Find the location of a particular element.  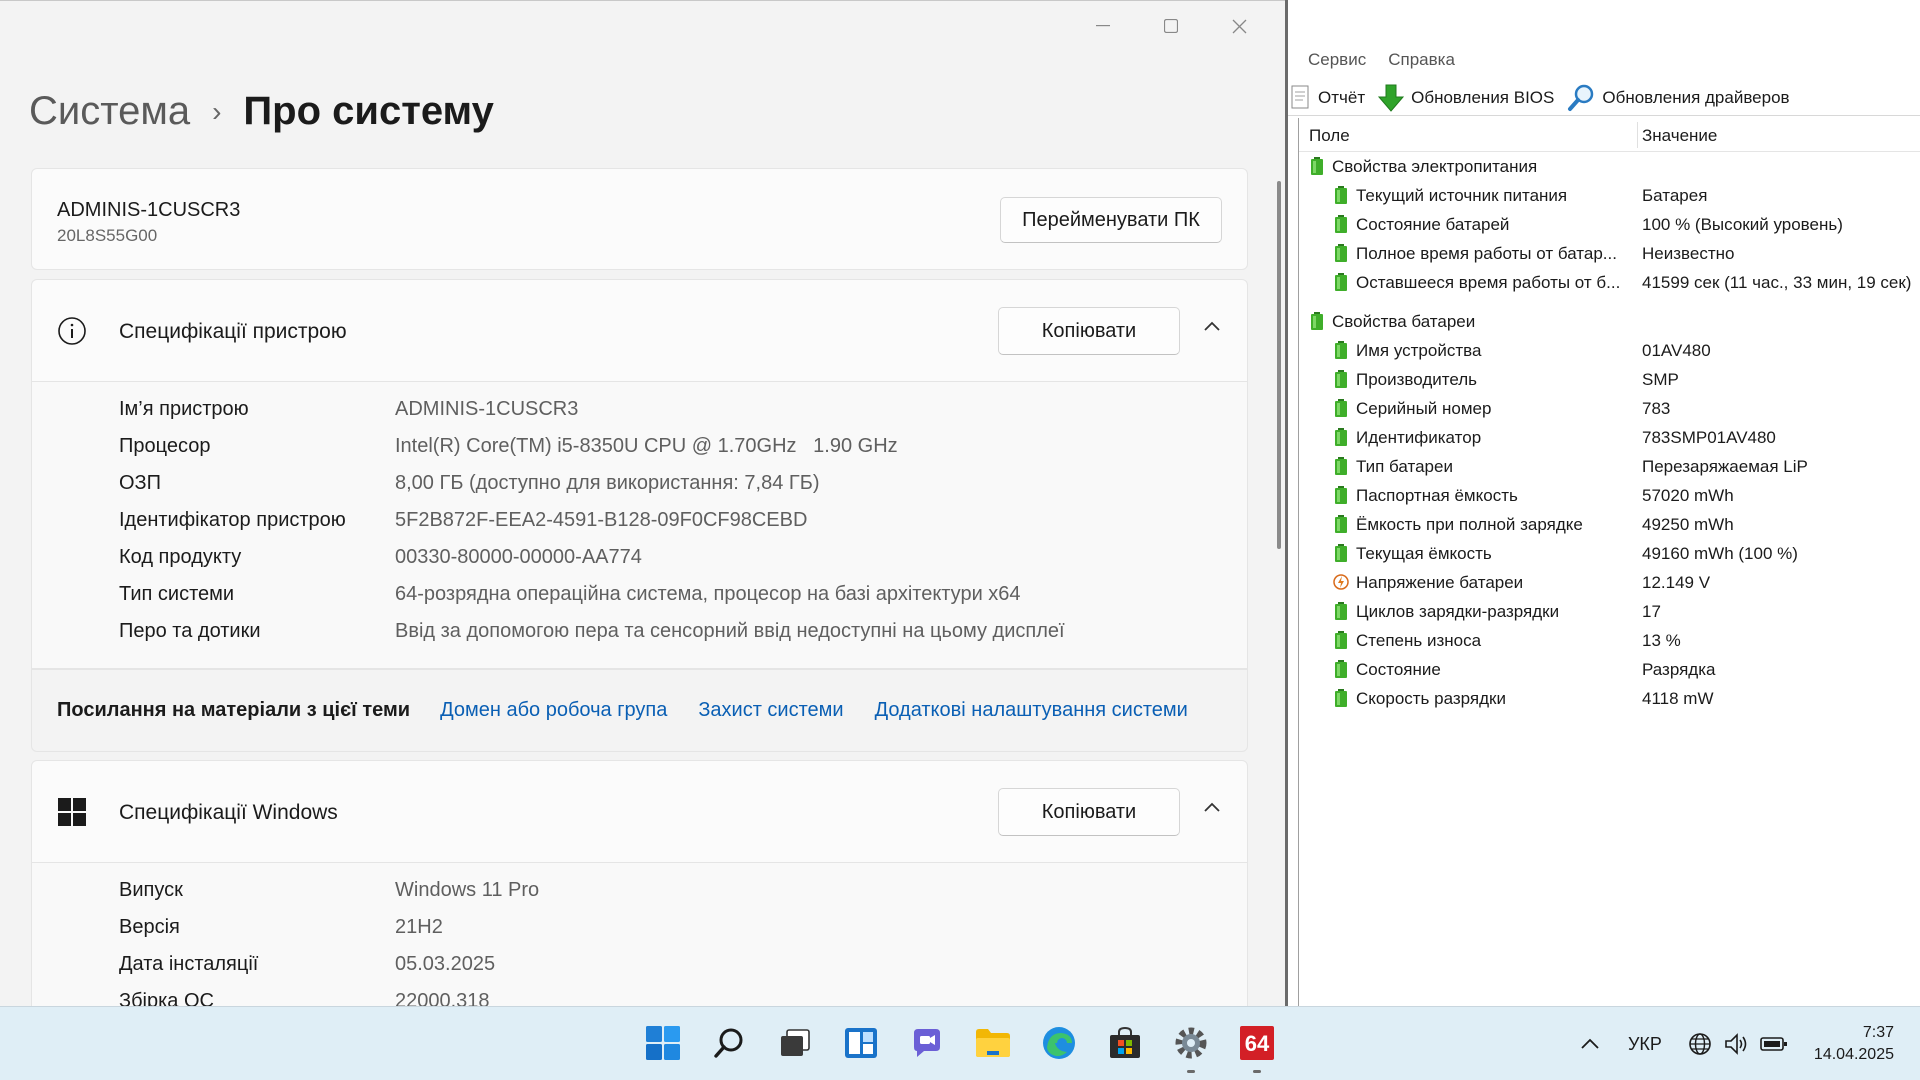

property-field: Текущий источник питания is located at coordinates (1462, 195).